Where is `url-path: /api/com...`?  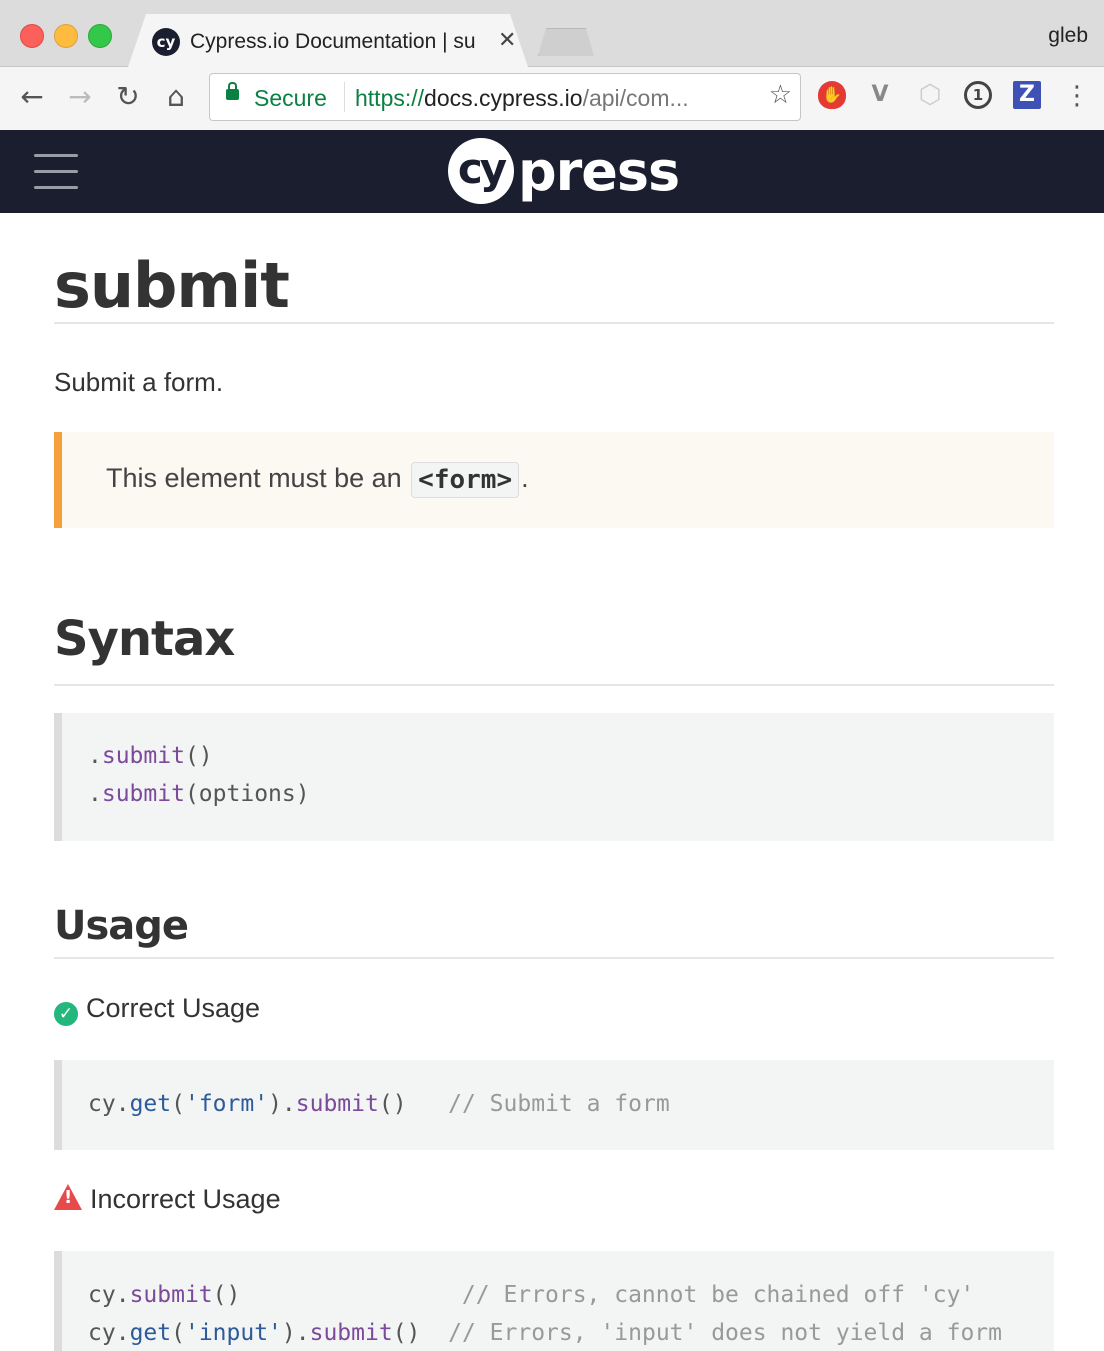
url-path: /api/com... is located at coordinates (635, 98).